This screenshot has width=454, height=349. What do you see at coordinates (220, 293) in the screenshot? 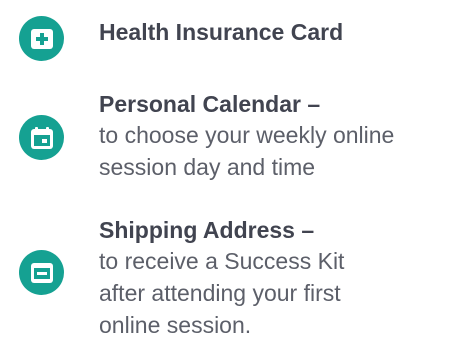
I see `item-description-line: after attending your first` at bounding box center [220, 293].